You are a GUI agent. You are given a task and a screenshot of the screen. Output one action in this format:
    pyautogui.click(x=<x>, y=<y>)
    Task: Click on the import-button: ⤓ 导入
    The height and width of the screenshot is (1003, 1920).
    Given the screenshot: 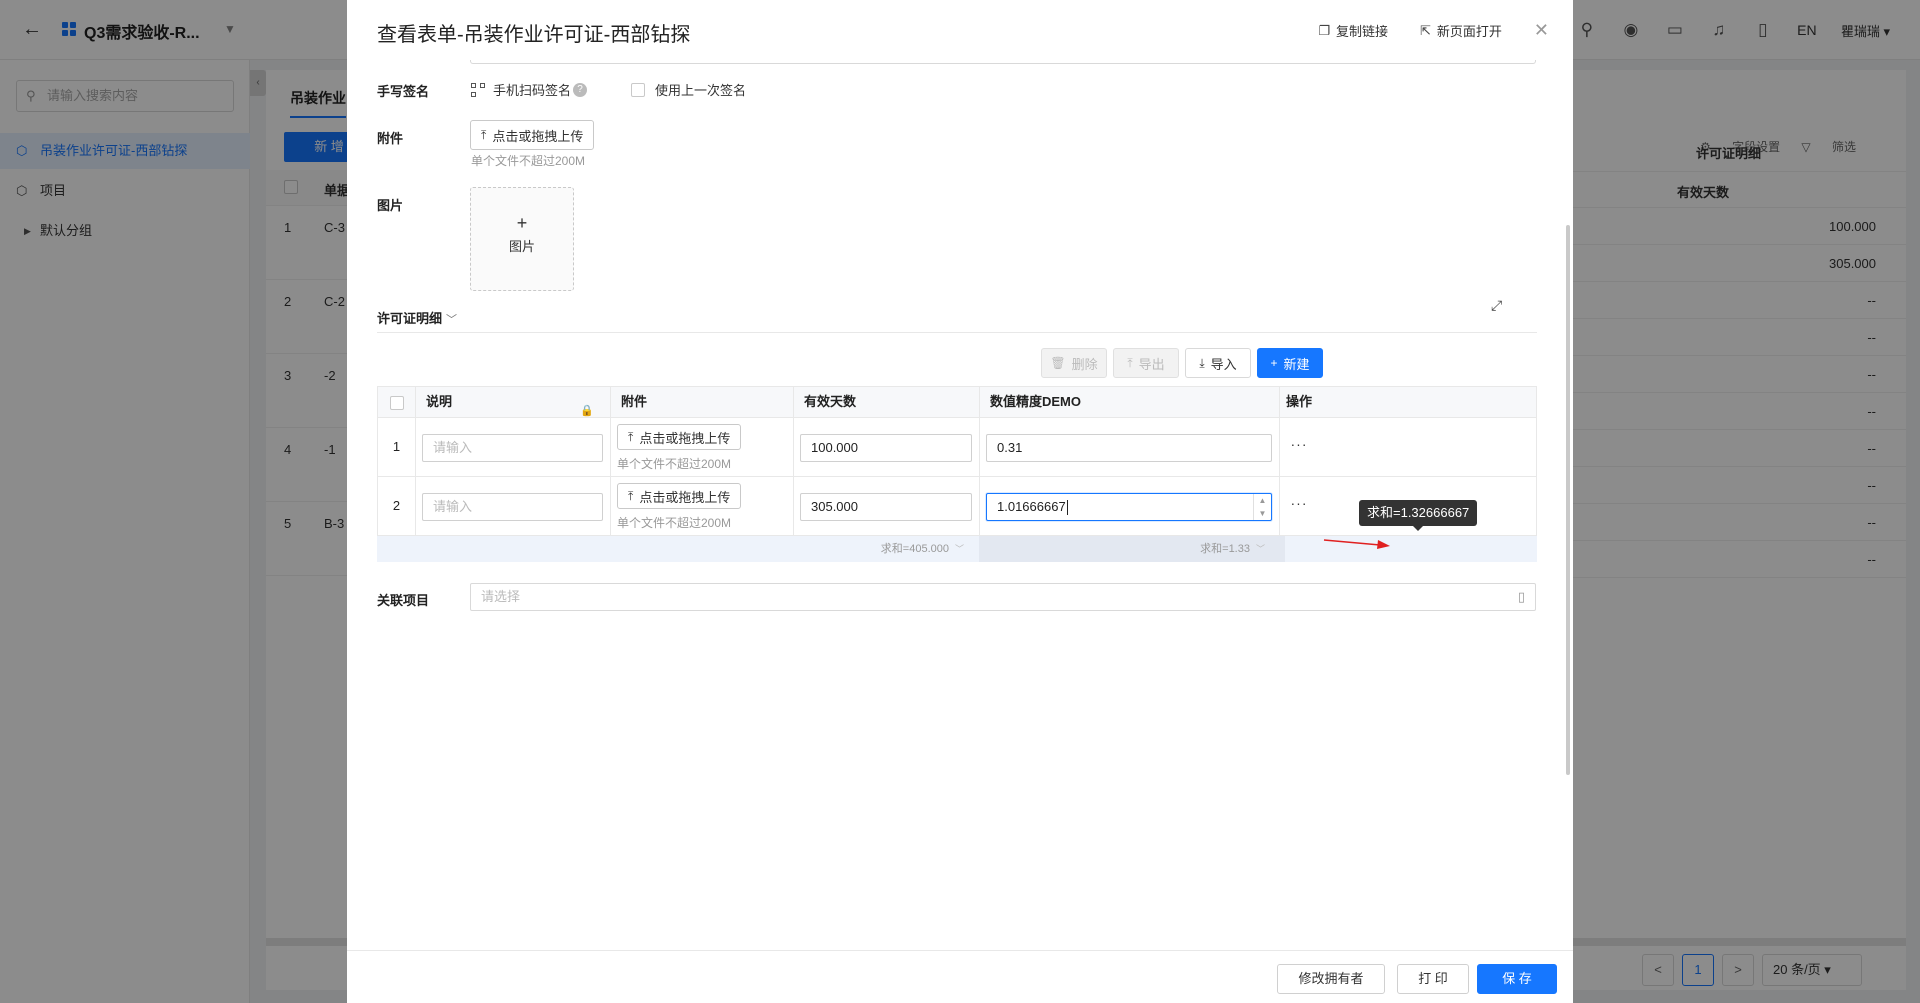 What is the action you would take?
    pyautogui.click(x=1218, y=363)
    